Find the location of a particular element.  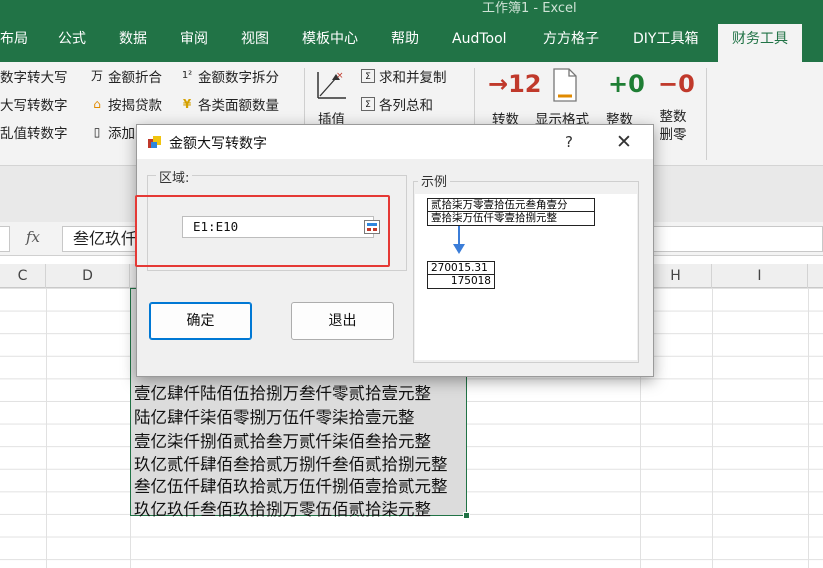

document-icon is located at coordinates (565, 85).